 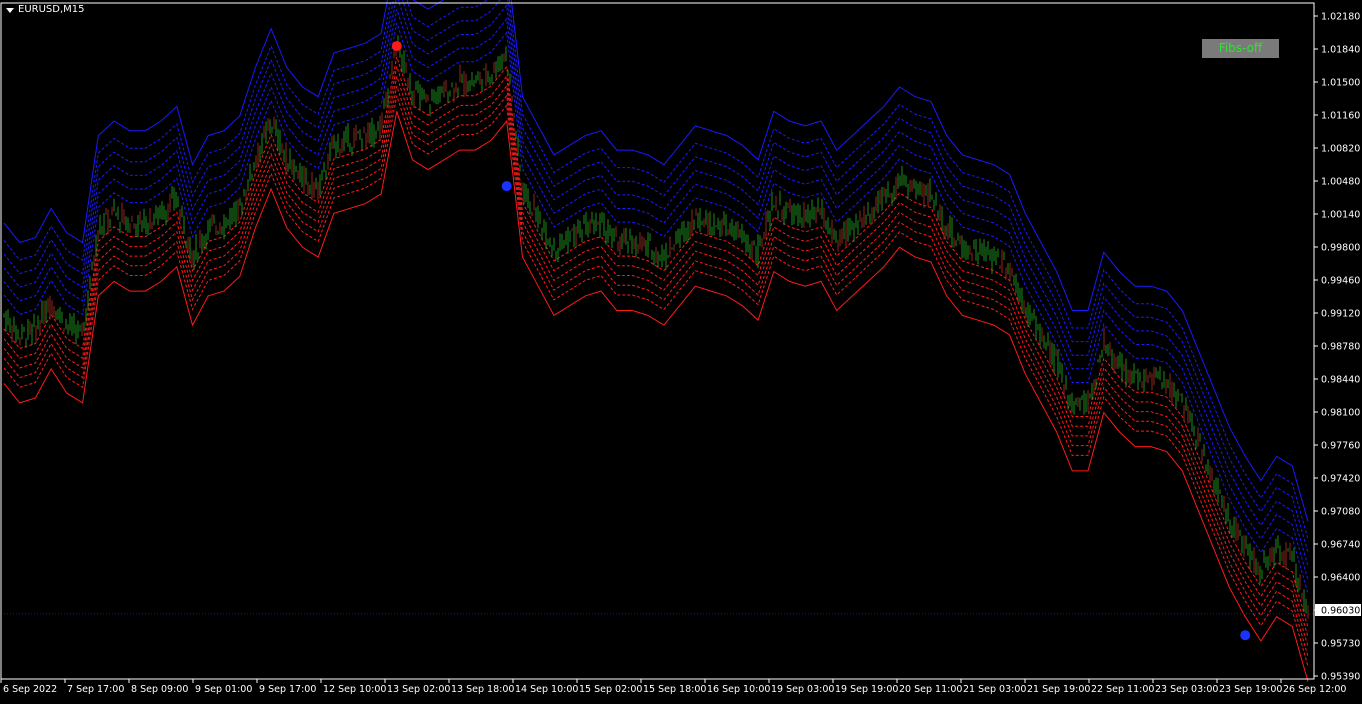 What do you see at coordinates (482, 689) in the screenshot?
I see `x-tick-label: 13 Sep 18:00` at bounding box center [482, 689].